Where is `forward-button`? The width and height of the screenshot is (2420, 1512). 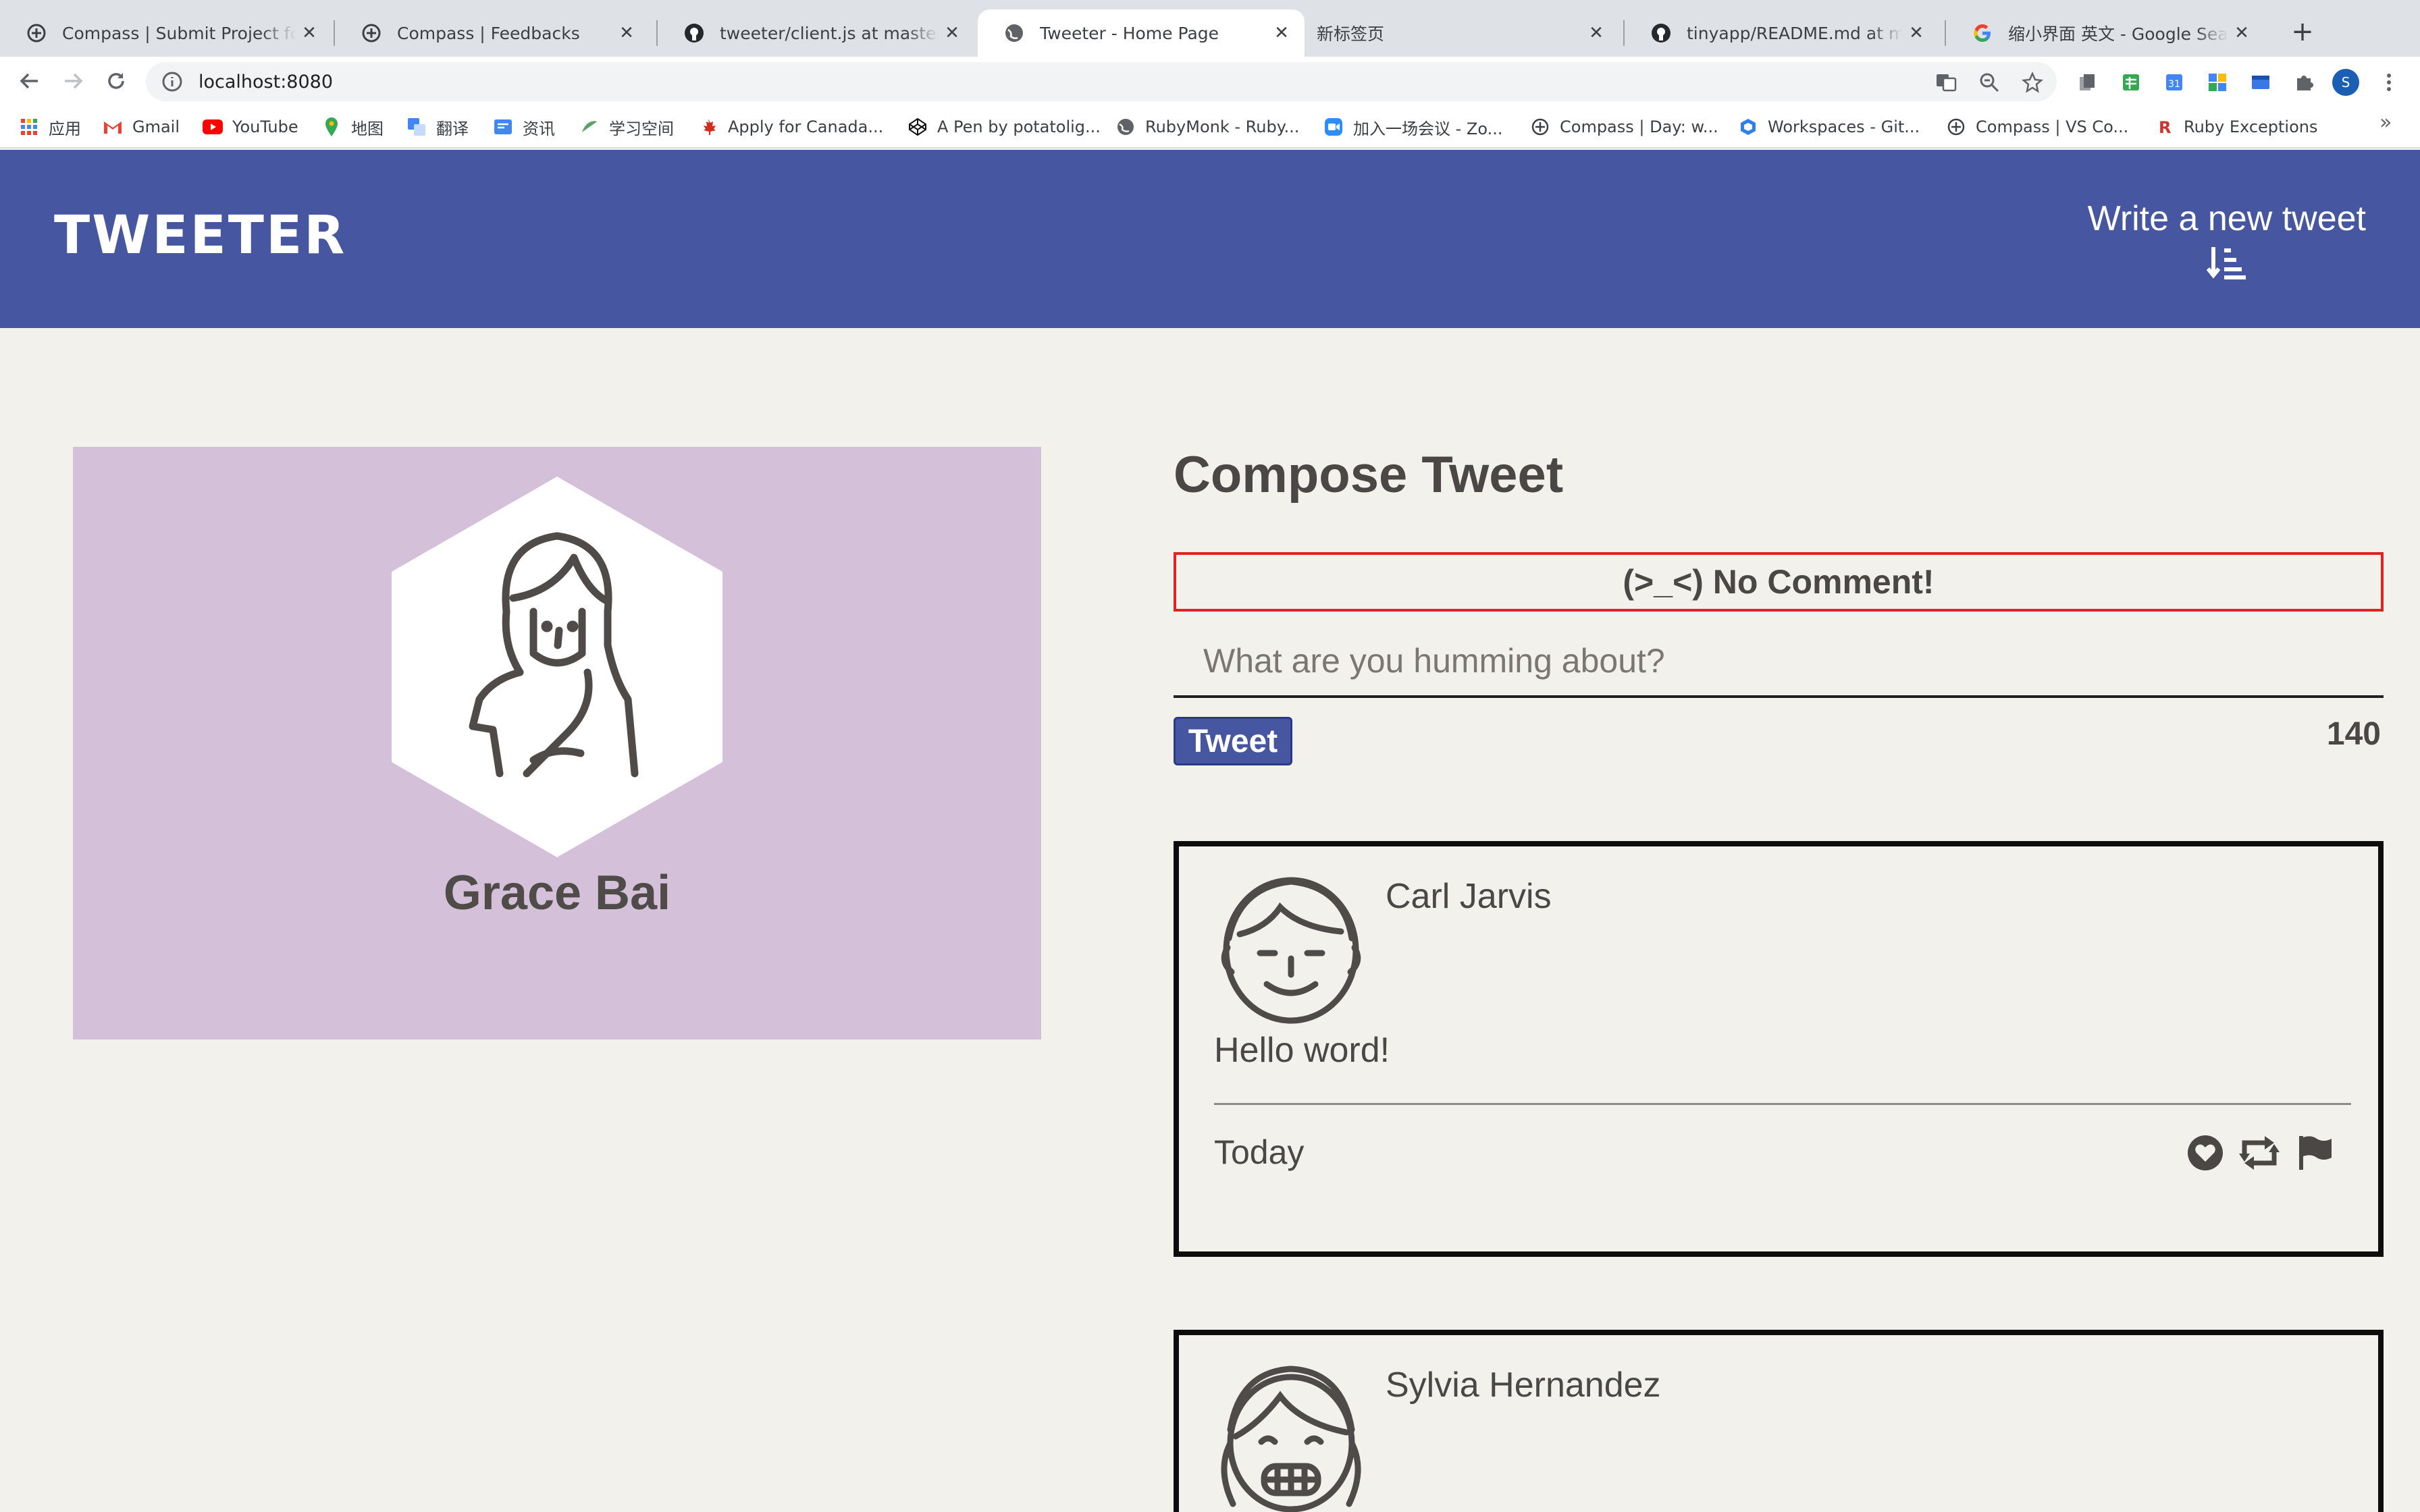
forward-button is located at coordinates (73, 81).